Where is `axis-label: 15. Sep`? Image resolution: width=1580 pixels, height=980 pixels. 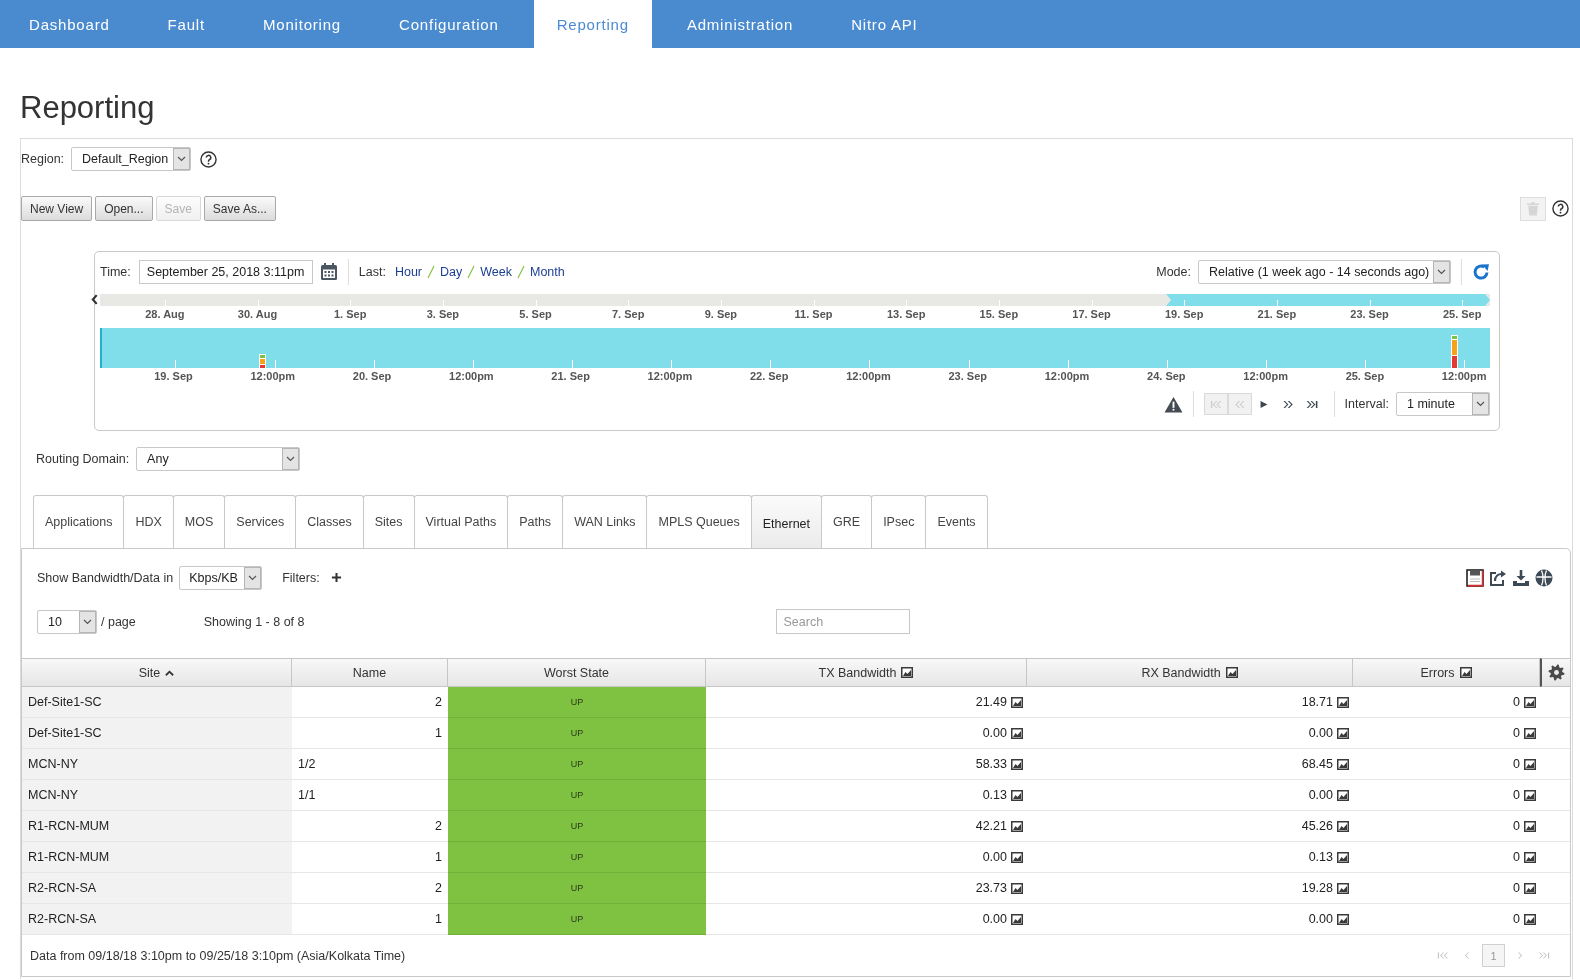
axis-label: 15. Sep is located at coordinates (999, 314).